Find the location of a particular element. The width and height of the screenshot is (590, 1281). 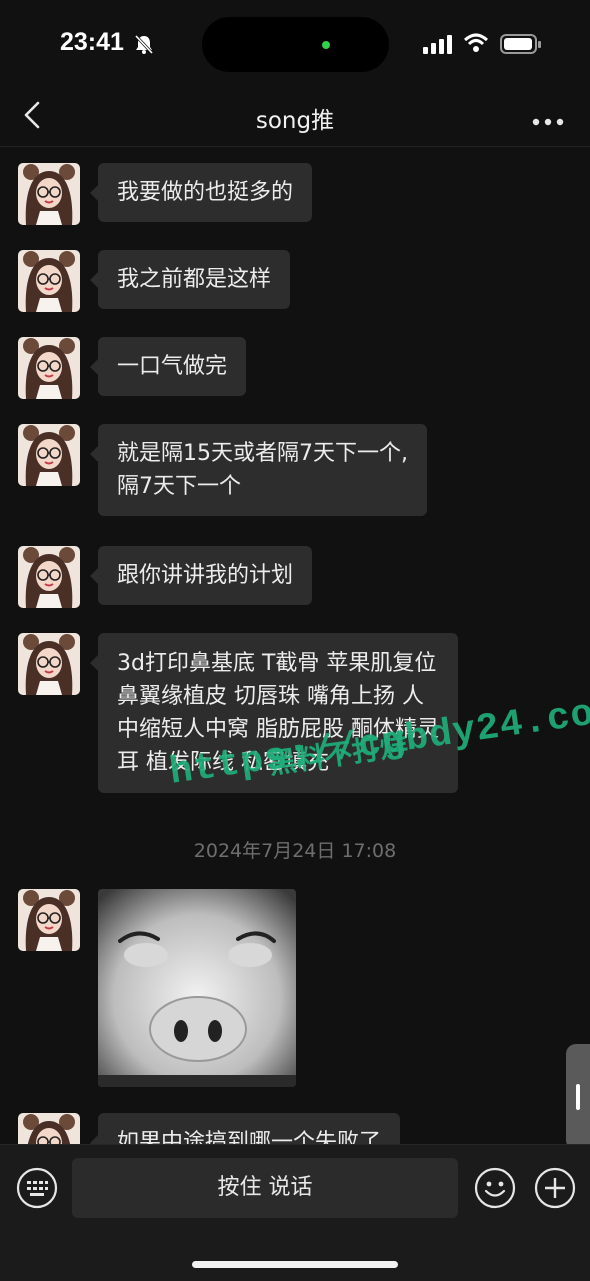

scroll-handle is located at coordinates (578, 1097).